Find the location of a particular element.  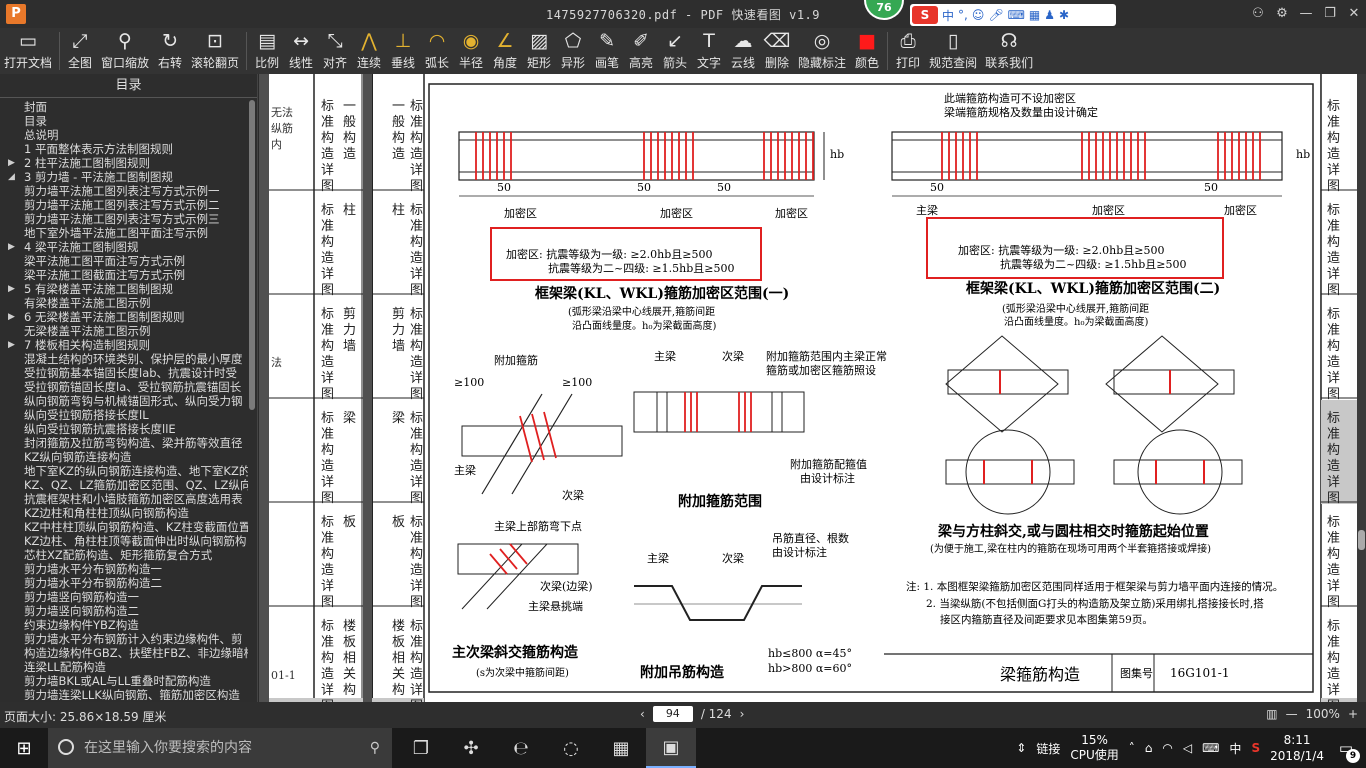

toc-item: KZ边柱和角柱柱顶纵向钢筋构造 is located at coordinates (124, 513).